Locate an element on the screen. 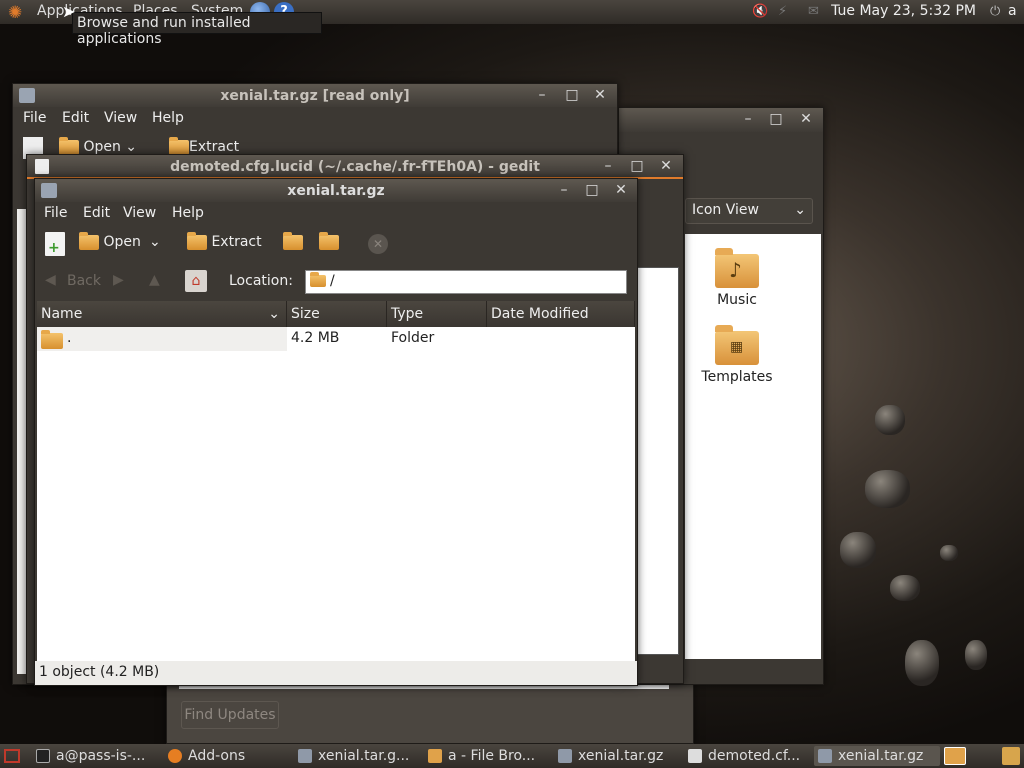 This screenshot has width=1024, height=768. window-title: xenial.tar.gz is located at coordinates (336, 191).